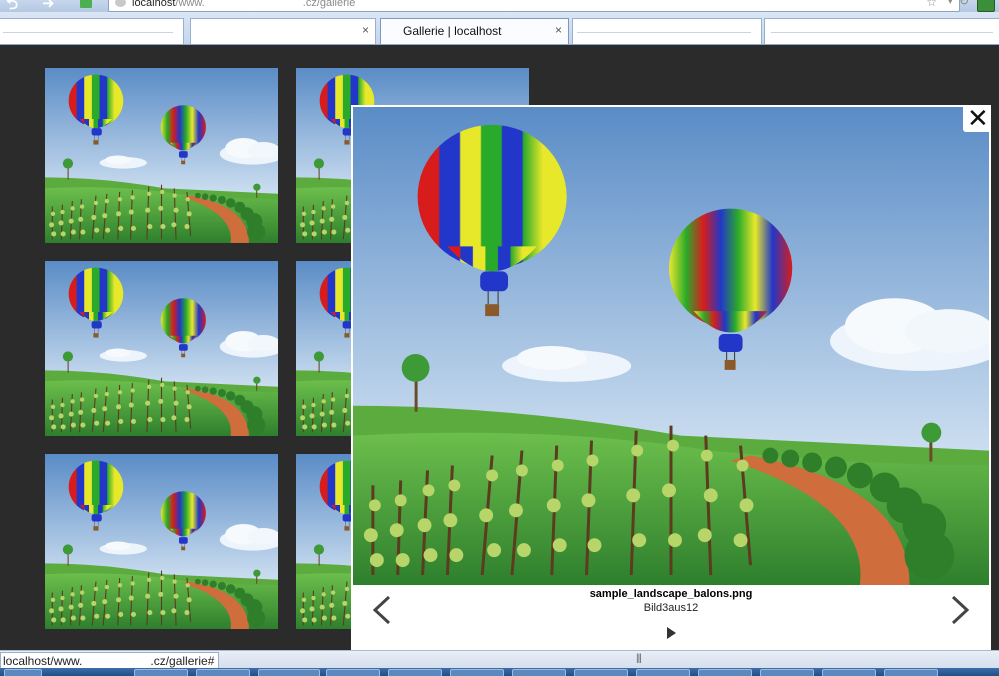 This screenshot has width=999, height=676. What do you see at coordinates (23, 672) in the screenshot?
I see `start-button` at bounding box center [23, 672].